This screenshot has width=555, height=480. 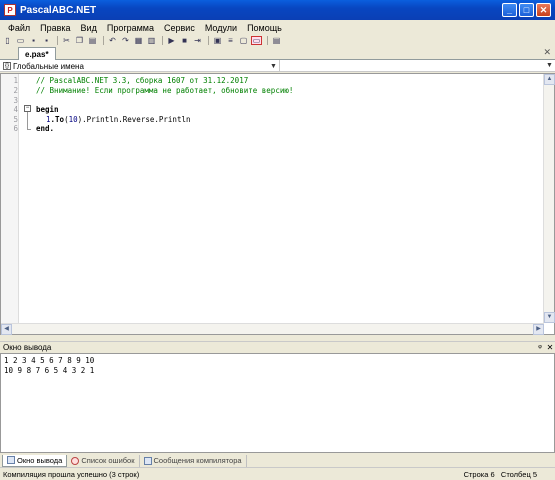 What do you see at coordinates (217, 40) in the screenshot?
I see `debug-icon: ▣` at bounding box center [217, 40].